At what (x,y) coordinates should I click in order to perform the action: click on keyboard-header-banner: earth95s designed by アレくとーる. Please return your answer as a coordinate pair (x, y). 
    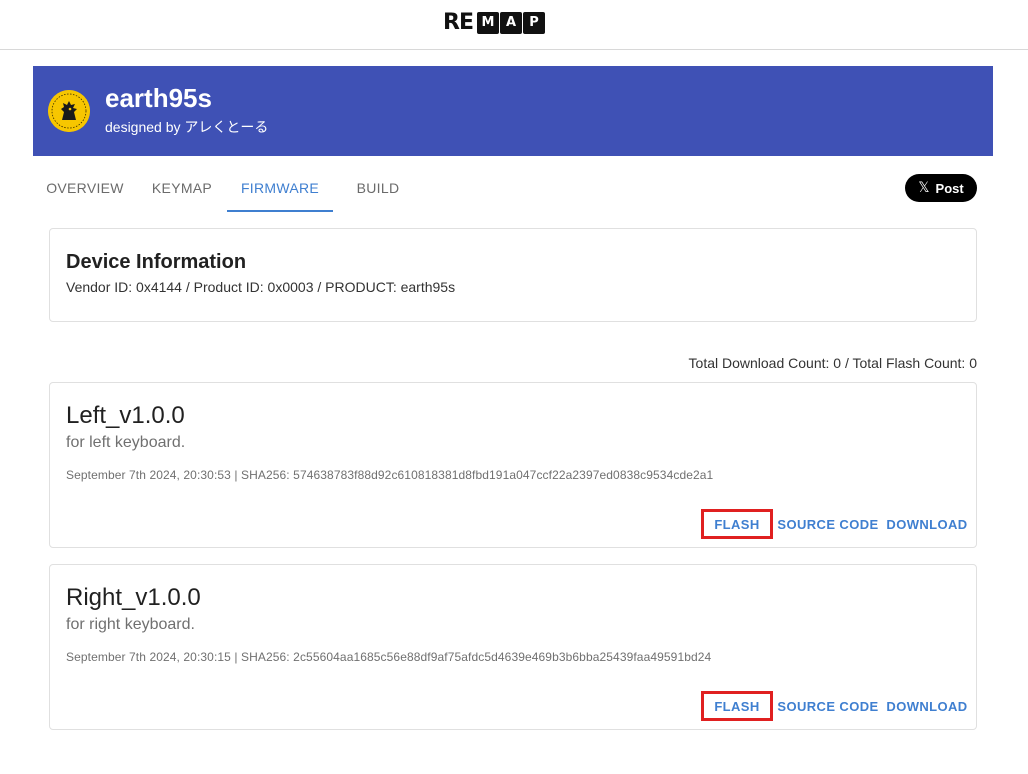
    Looking at the image, I should click on (513, 111).